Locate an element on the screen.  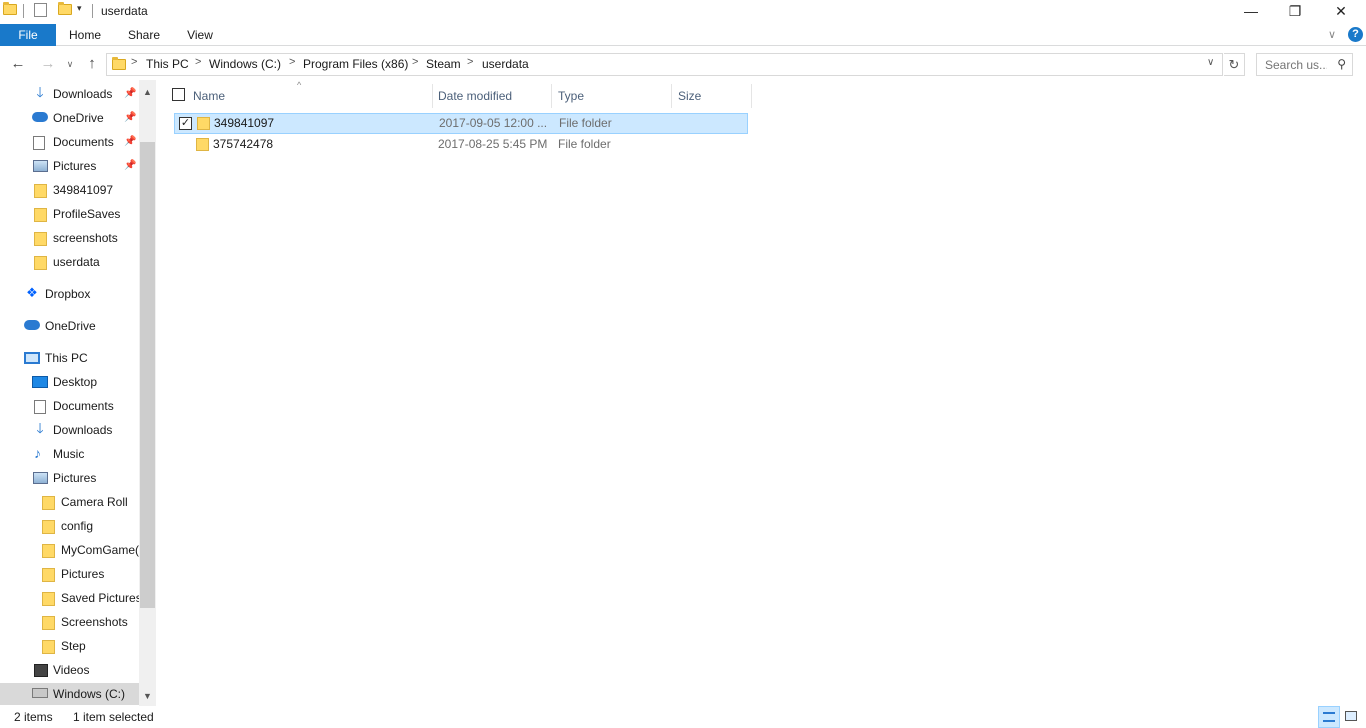
row-checkbox: ✓ is located at coordinates (185, 123).